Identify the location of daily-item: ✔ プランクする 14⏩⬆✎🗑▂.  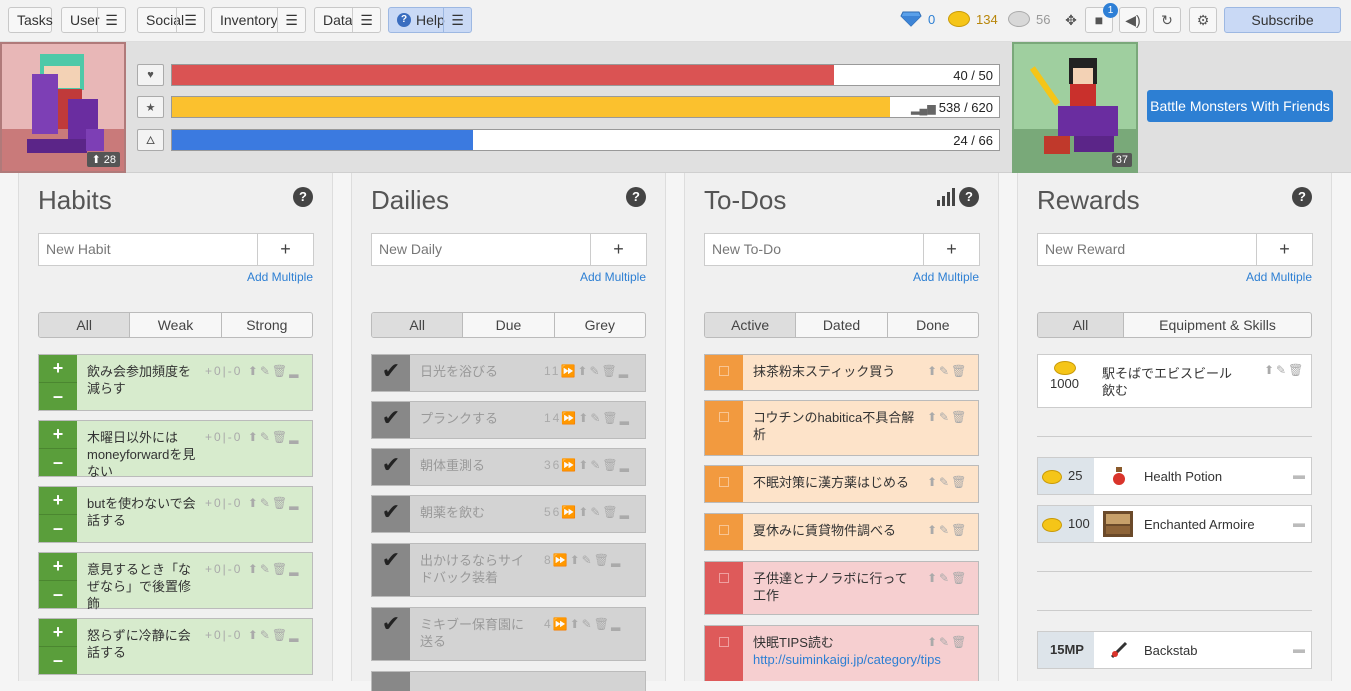
(508, 420).